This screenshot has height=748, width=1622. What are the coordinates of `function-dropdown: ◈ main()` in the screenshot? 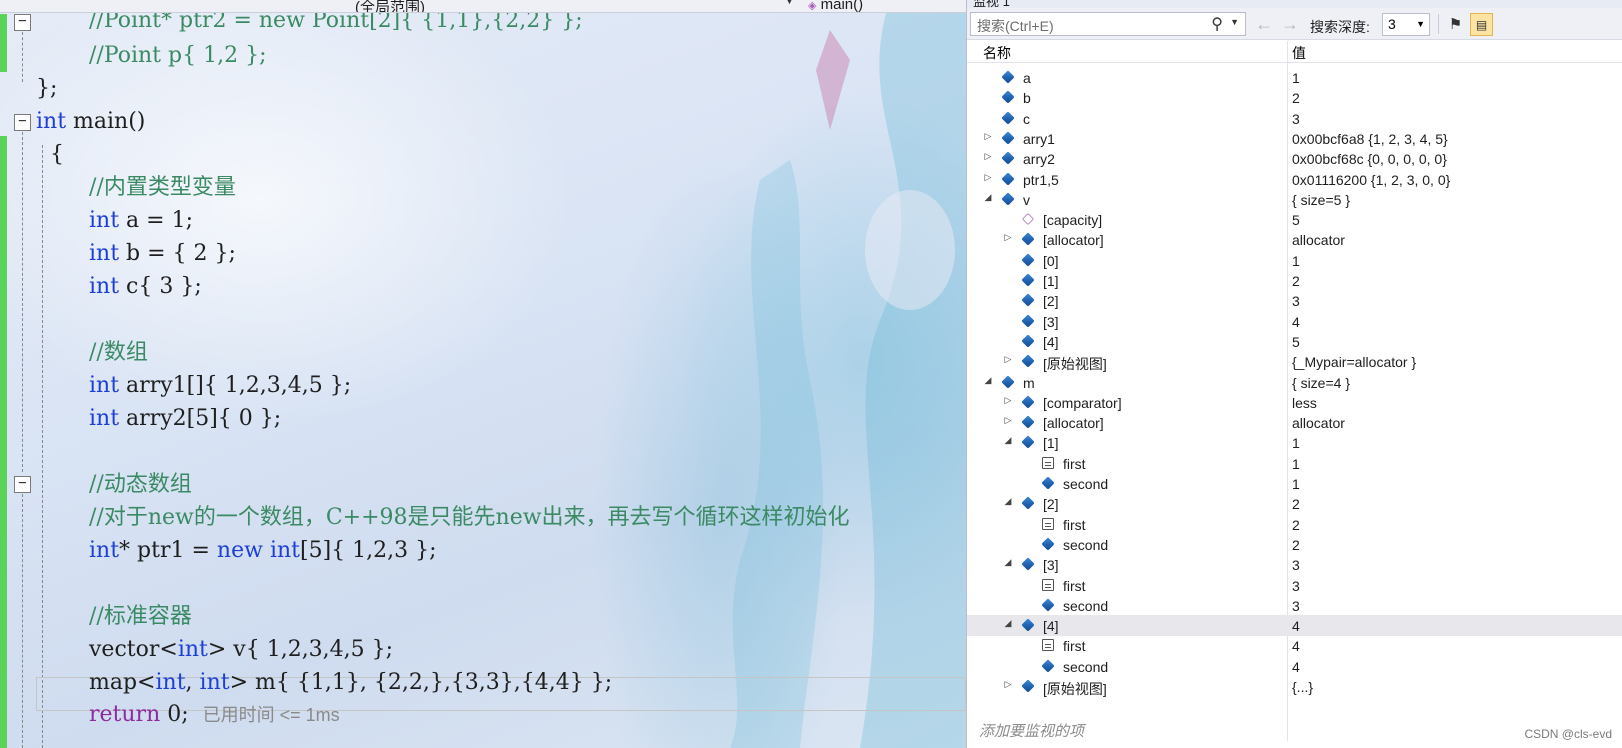 It's located at (887, 6).